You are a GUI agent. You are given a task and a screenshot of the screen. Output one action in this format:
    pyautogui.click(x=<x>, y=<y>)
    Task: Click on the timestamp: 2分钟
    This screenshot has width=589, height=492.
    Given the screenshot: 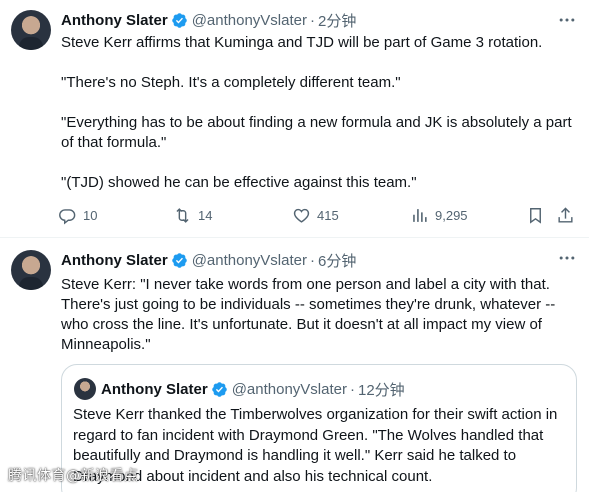 What is the action you would take?
    pyautogui.click(x=337, y=20)
    